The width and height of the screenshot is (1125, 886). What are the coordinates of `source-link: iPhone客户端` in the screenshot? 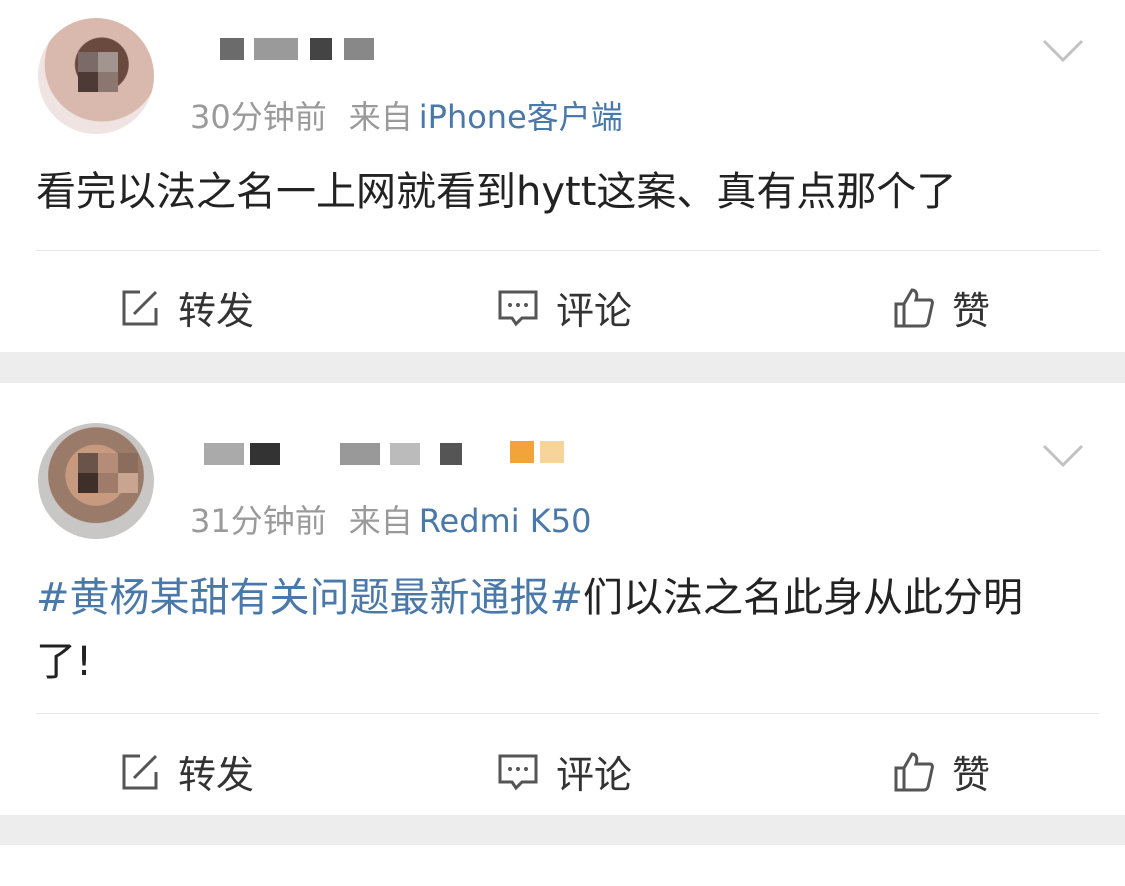 It's located at (521, 117).